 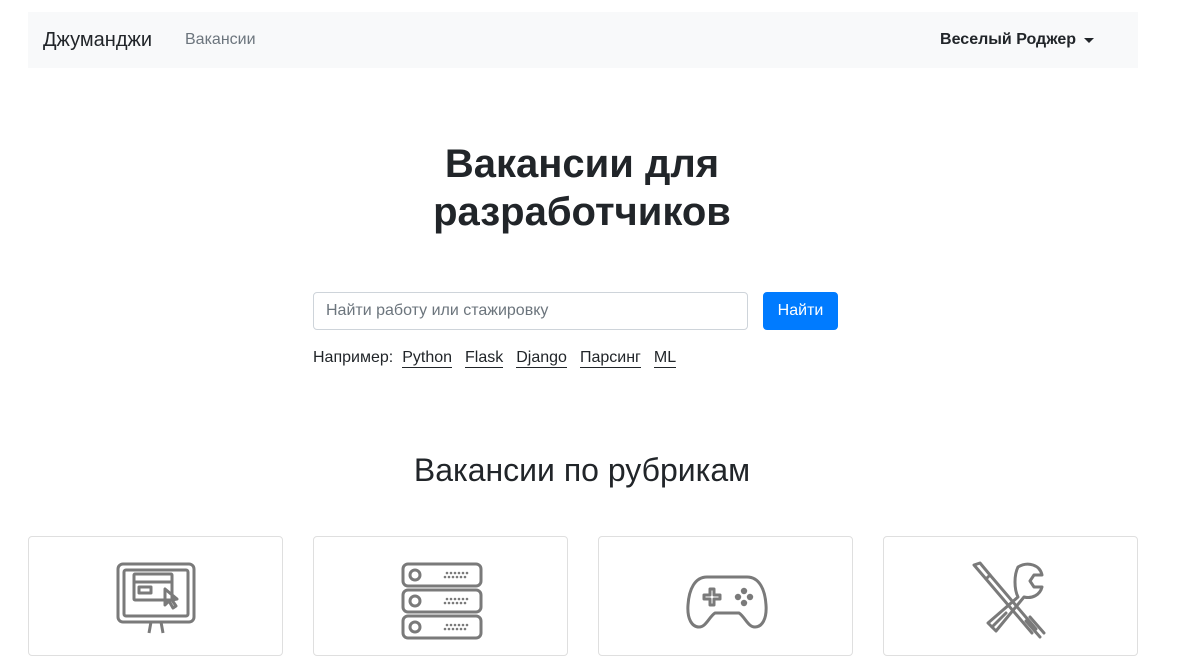 What do you see at coordinates (800, 311) in the screenshot?
I see `search-button: Найти` at bounding box center [800, 311].